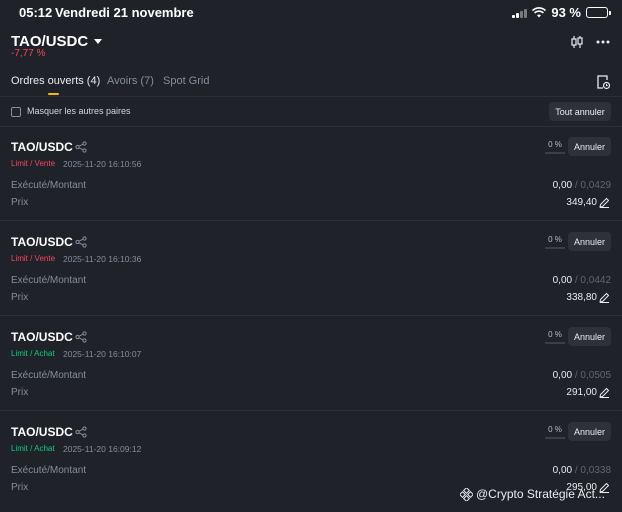 The width and height of the screenshot is (622, 512). I want to click on cellular-signal-icon, so click(520, 13).